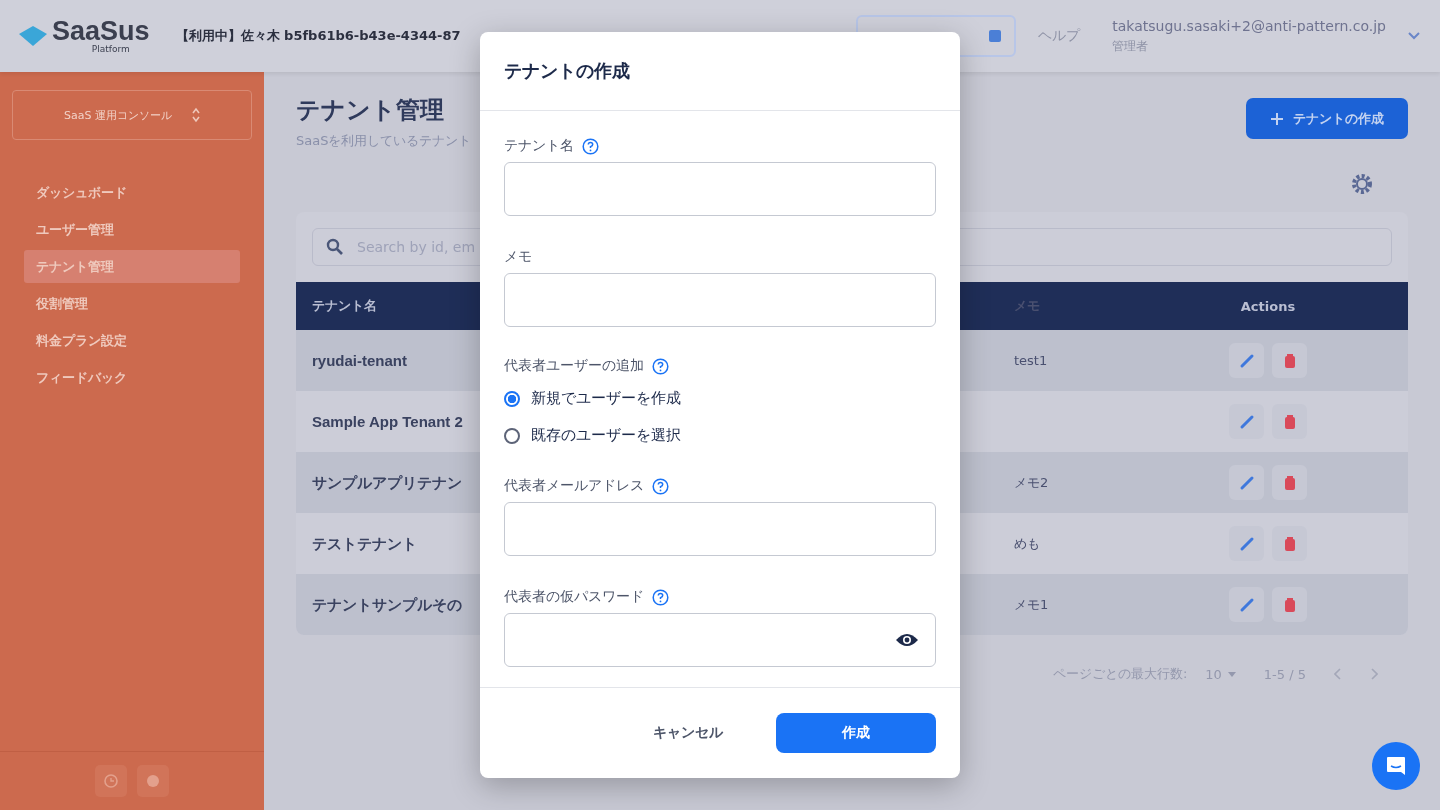 This screenshot has width=1440, height=810. I want to click on dialog-title: テナントの作成, so click(567, 71).